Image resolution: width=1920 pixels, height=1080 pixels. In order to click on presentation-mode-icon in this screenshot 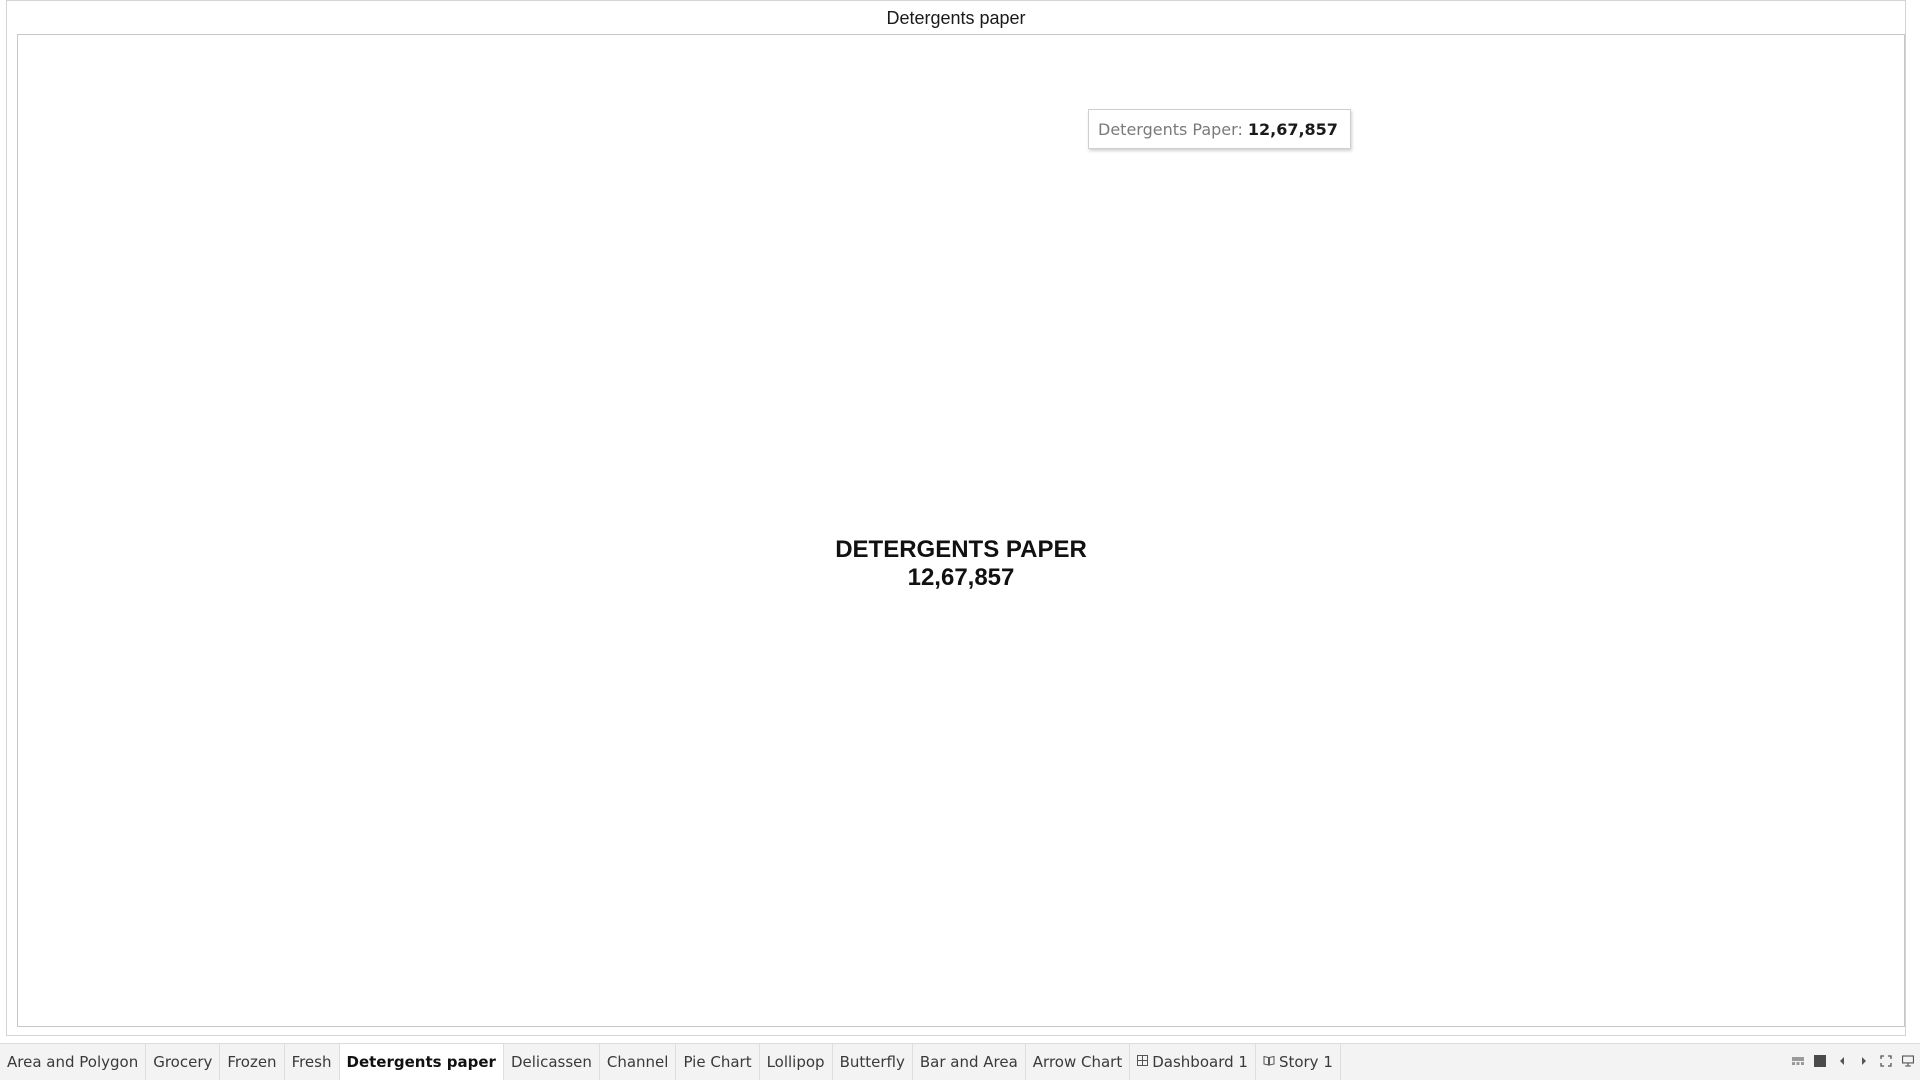, I will do `click(1908, 1061)`.